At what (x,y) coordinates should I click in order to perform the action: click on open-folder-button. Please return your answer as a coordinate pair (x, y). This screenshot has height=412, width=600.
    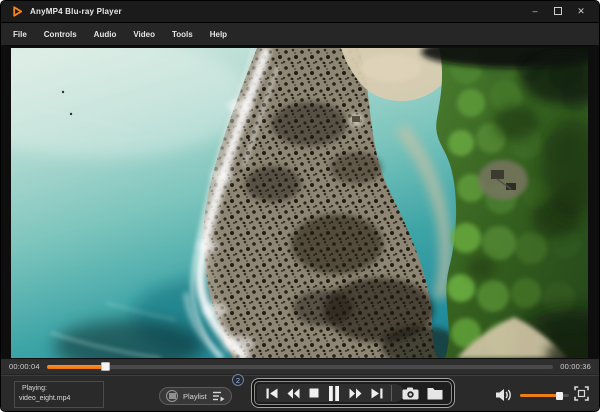
    Looking at the image, I should click on (435, 393).